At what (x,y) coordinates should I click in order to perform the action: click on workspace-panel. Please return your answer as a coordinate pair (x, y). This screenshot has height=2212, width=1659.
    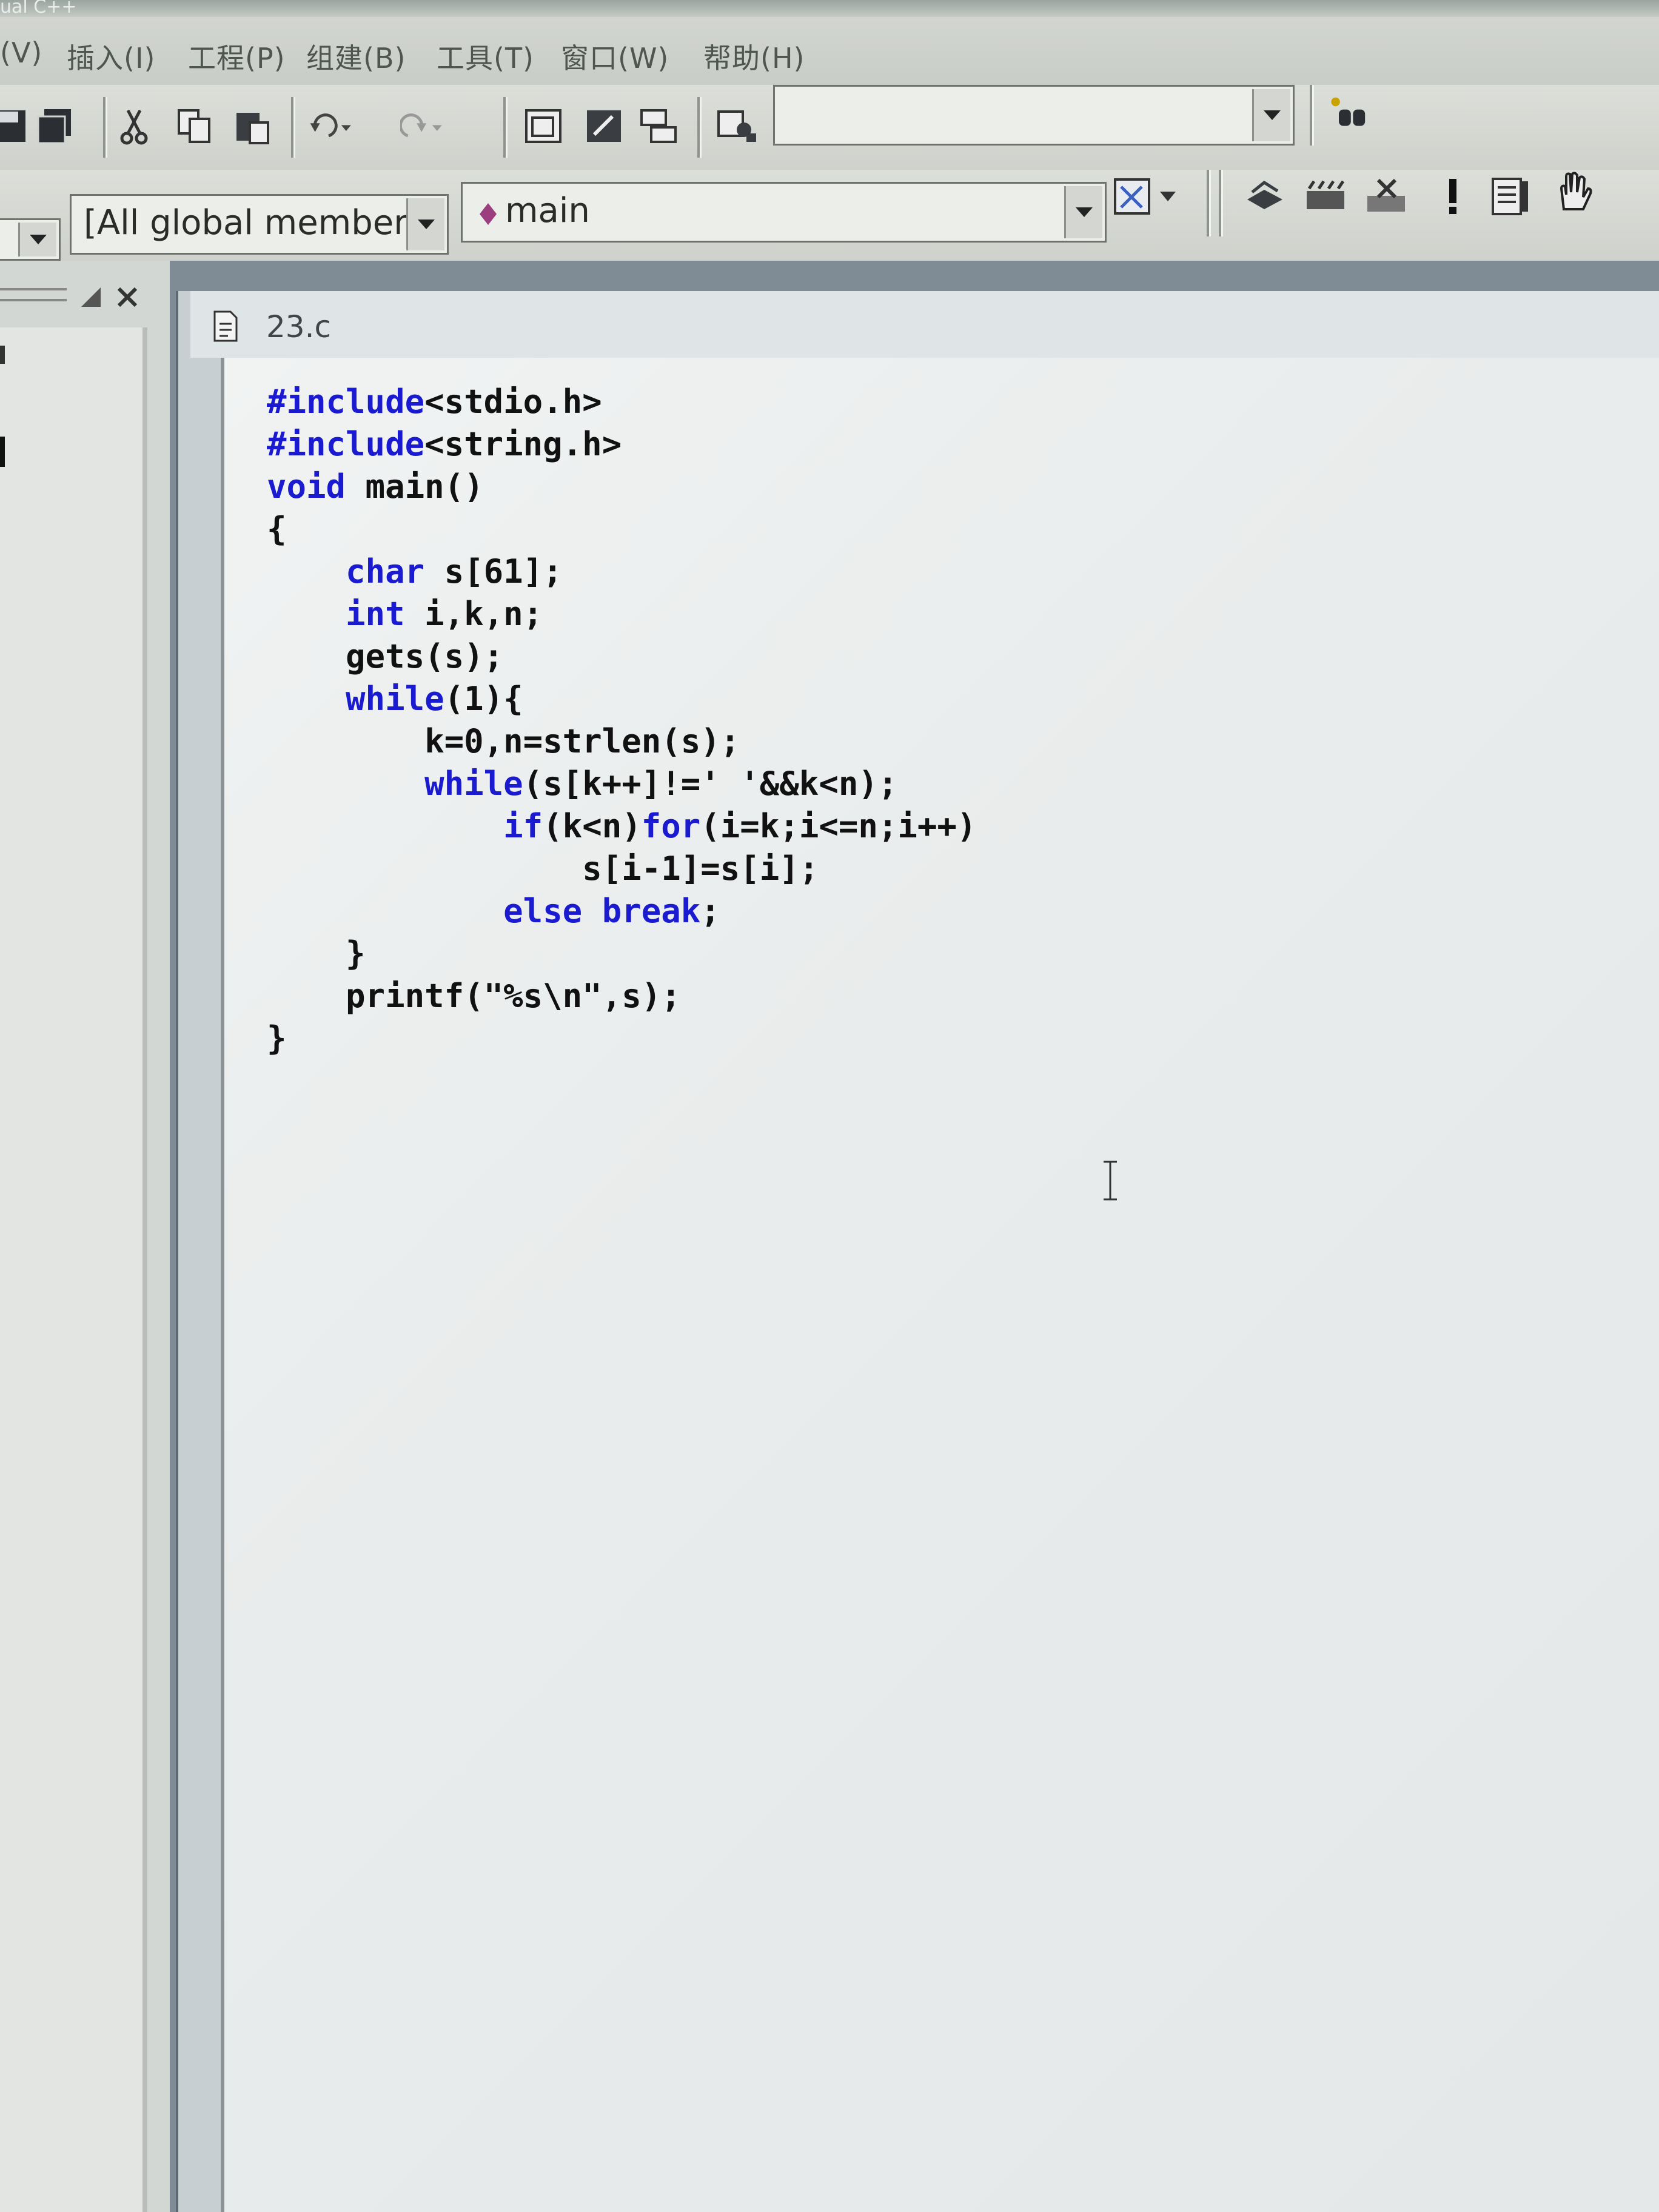
    Looking at the image, I should click on (86, 1236).